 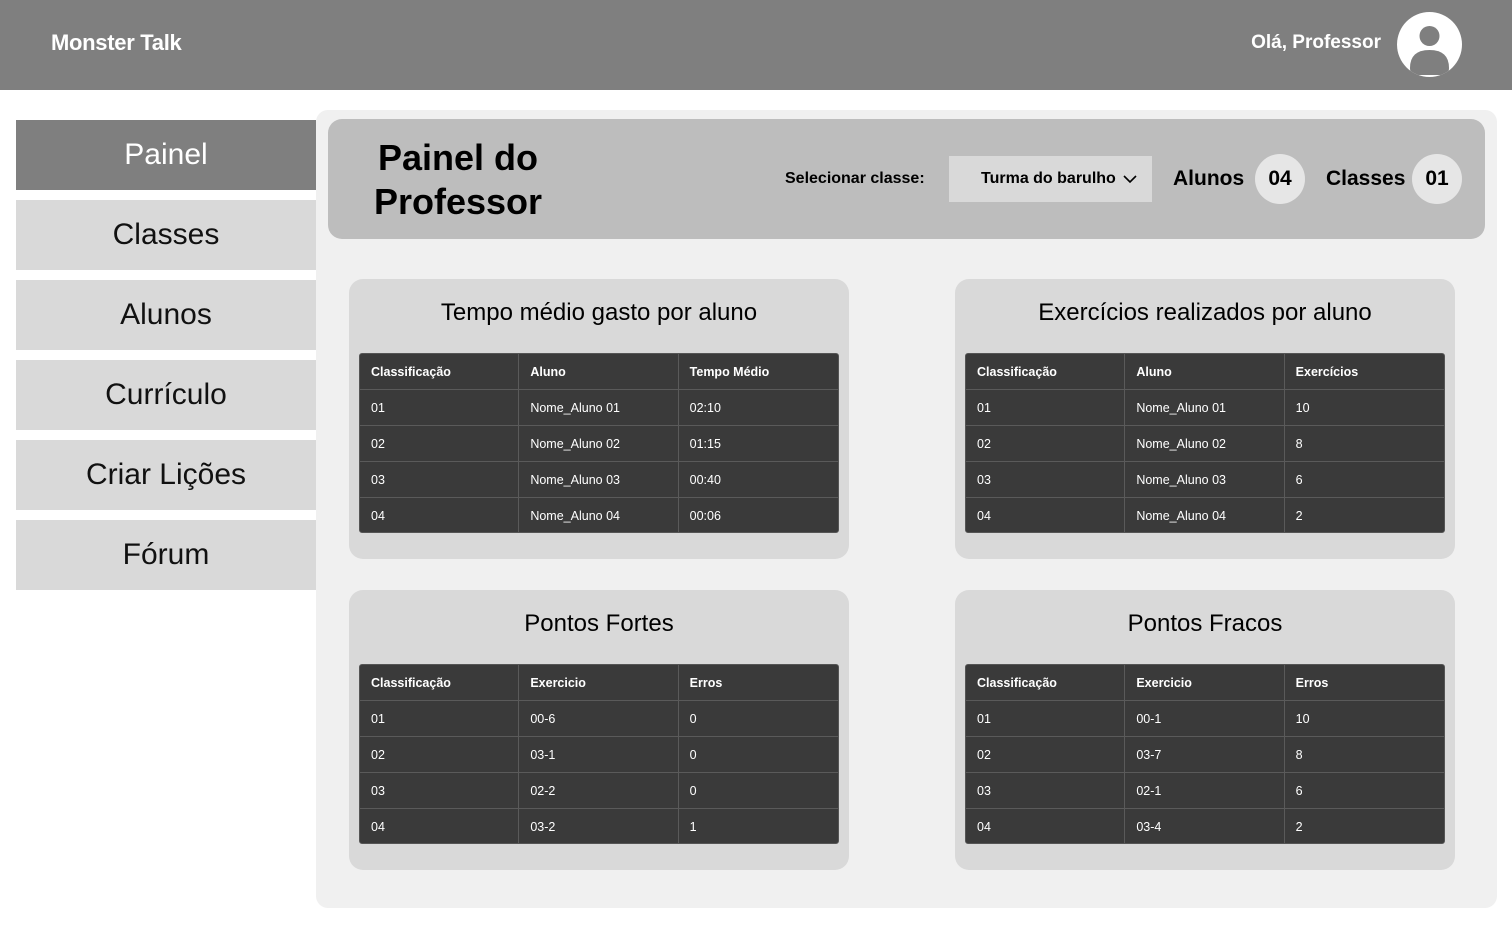 What do you see at coordinates (166, 395) in the screenshot?
I see `sidebar-item-curriculo: Currículo` at bounding box center [166, 395].